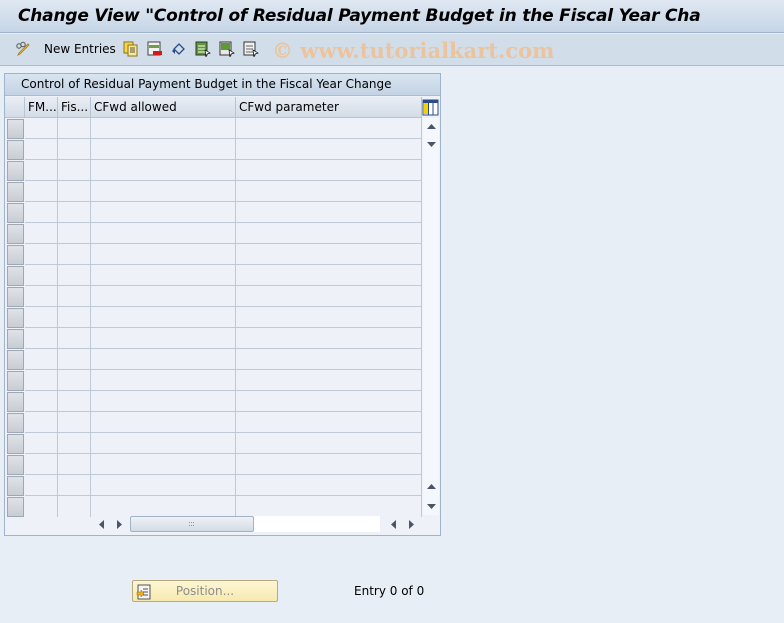  What do you see at coordinates (329, 107) in the screenshot?
I see `column-header-cfwd-parameter: CFwd parameter` at bounding box center [329, 107].